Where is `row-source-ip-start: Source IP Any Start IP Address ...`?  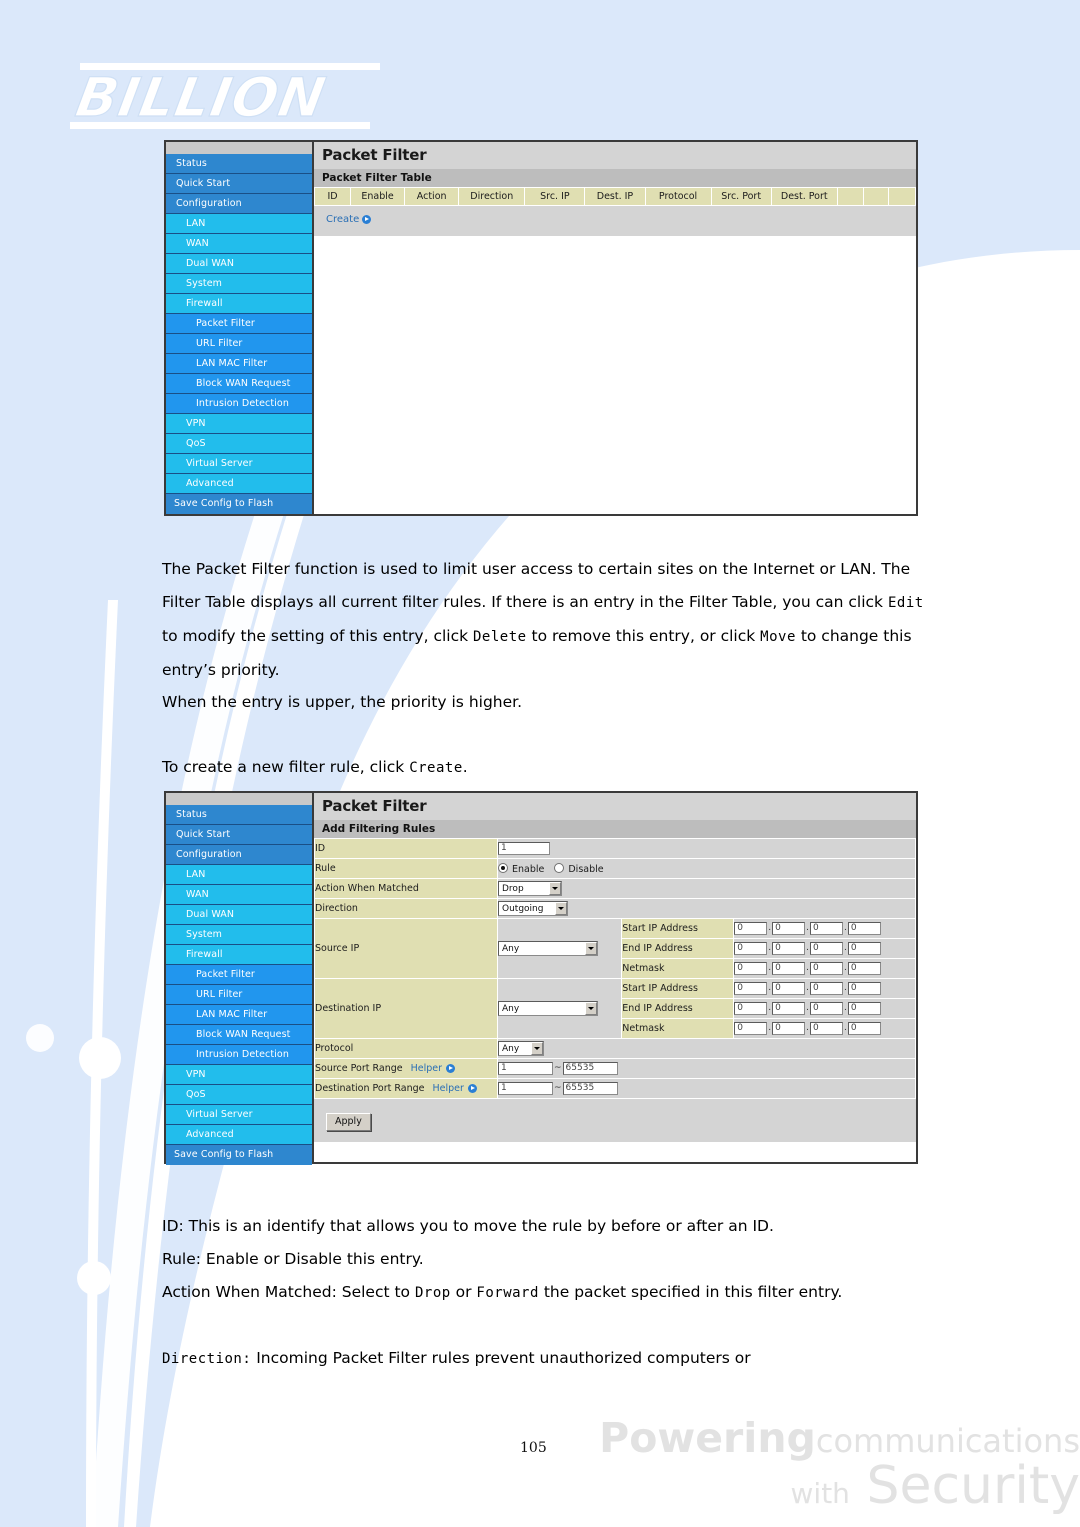 row-source-ip-start: Source IP Any Start IP Address ... is located at coordinates (615, 948).